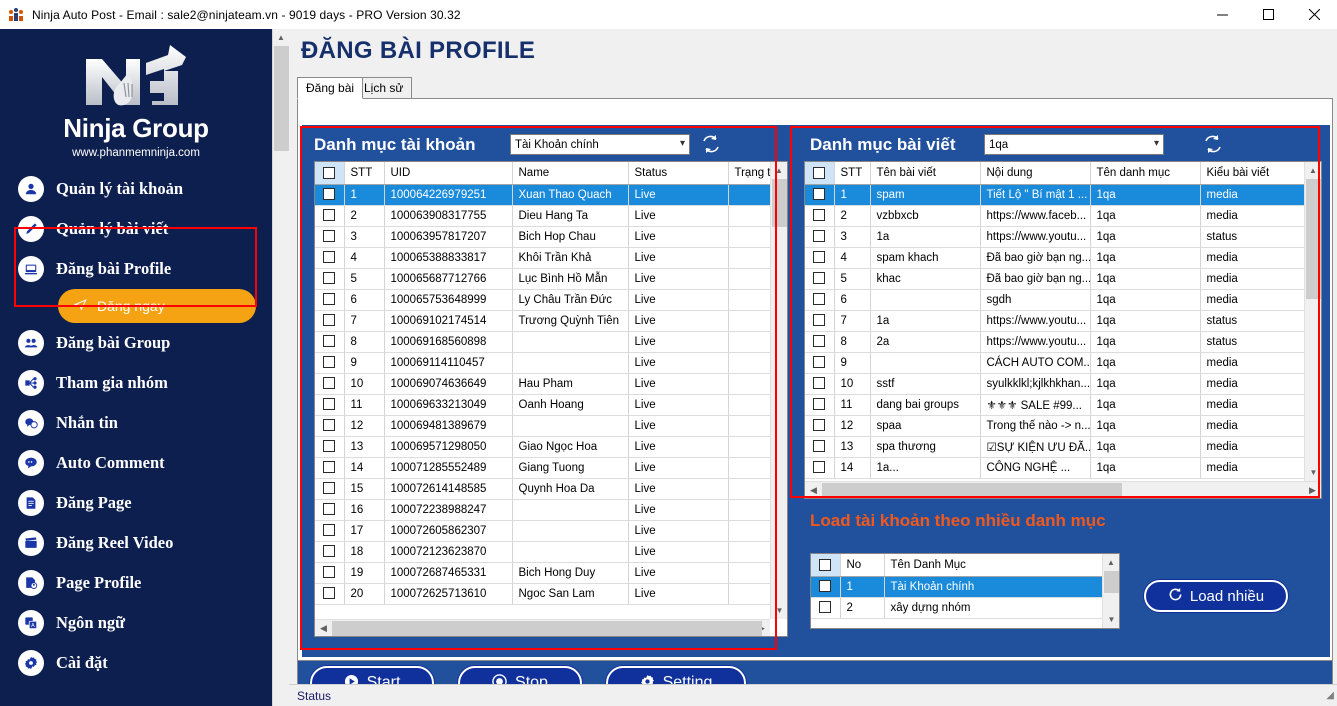  What do you see at coordinates (542, 531) in the screenshot?
I see `table-row: 17 100072605862307 Live` at bounding box center [542, 531].